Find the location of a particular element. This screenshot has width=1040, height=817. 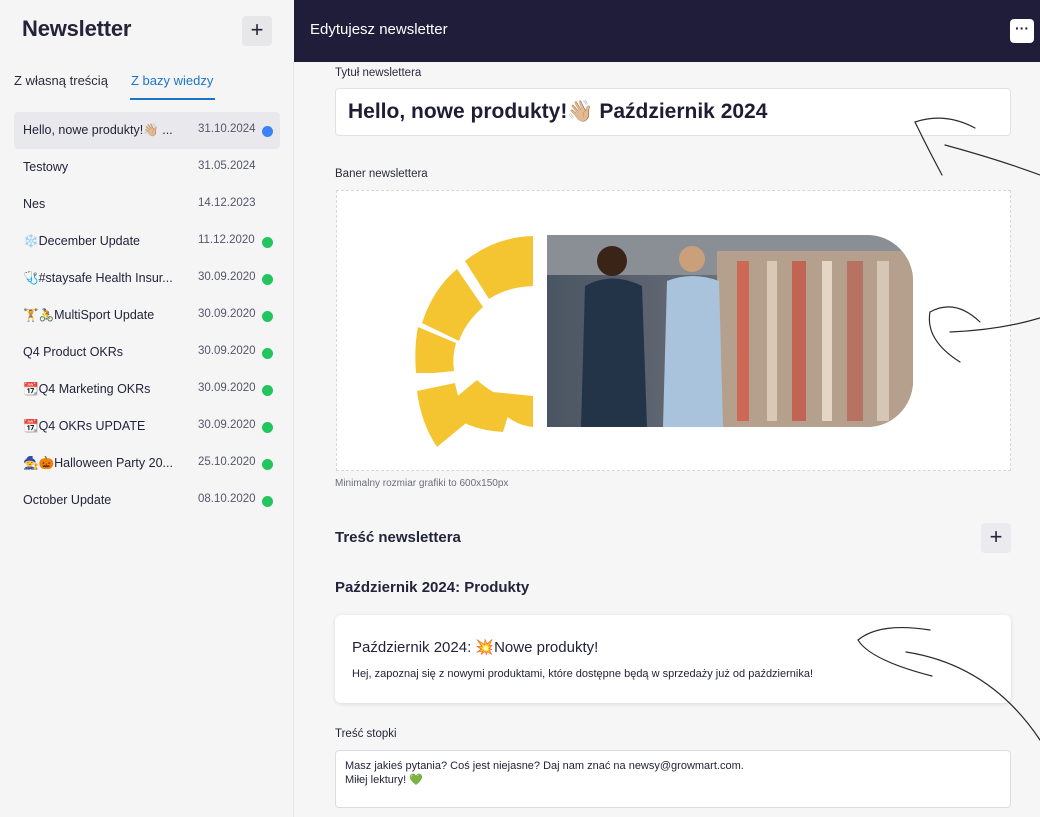

sidebar-tabs: Z własną treścią Z bazy wiedzy is located at coordinates (147, 81).